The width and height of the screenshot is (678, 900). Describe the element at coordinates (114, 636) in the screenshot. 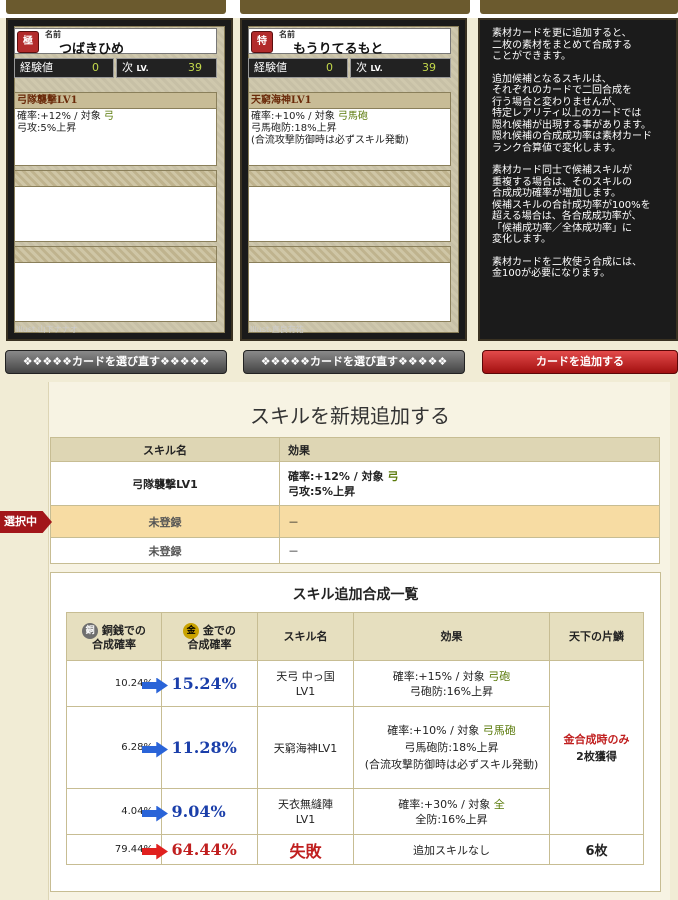

I see `col-header-copper-rate: 銅 銅銭での 合成確率` at that location.